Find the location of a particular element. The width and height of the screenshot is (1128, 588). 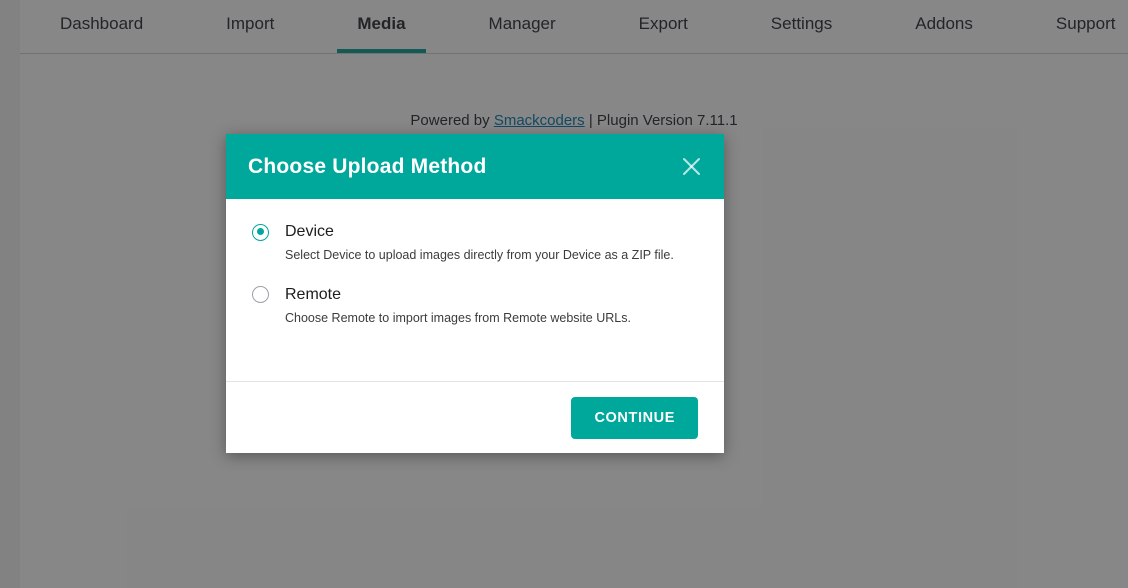

upload-option-remote-label: Remote is located at coordinates (313, 294).